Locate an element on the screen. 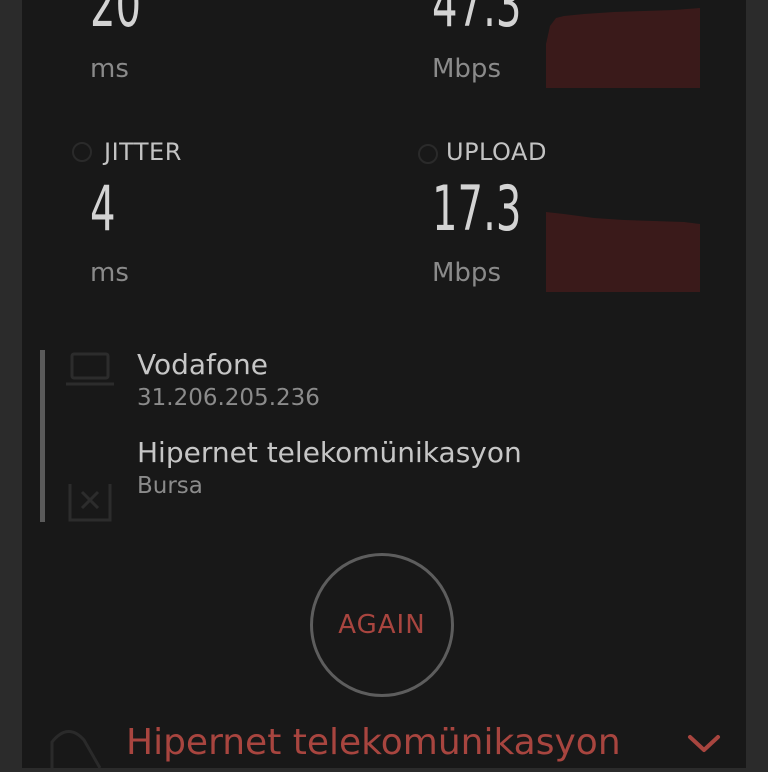  upload-value: 17.3 is located at coordinates (477, 208).